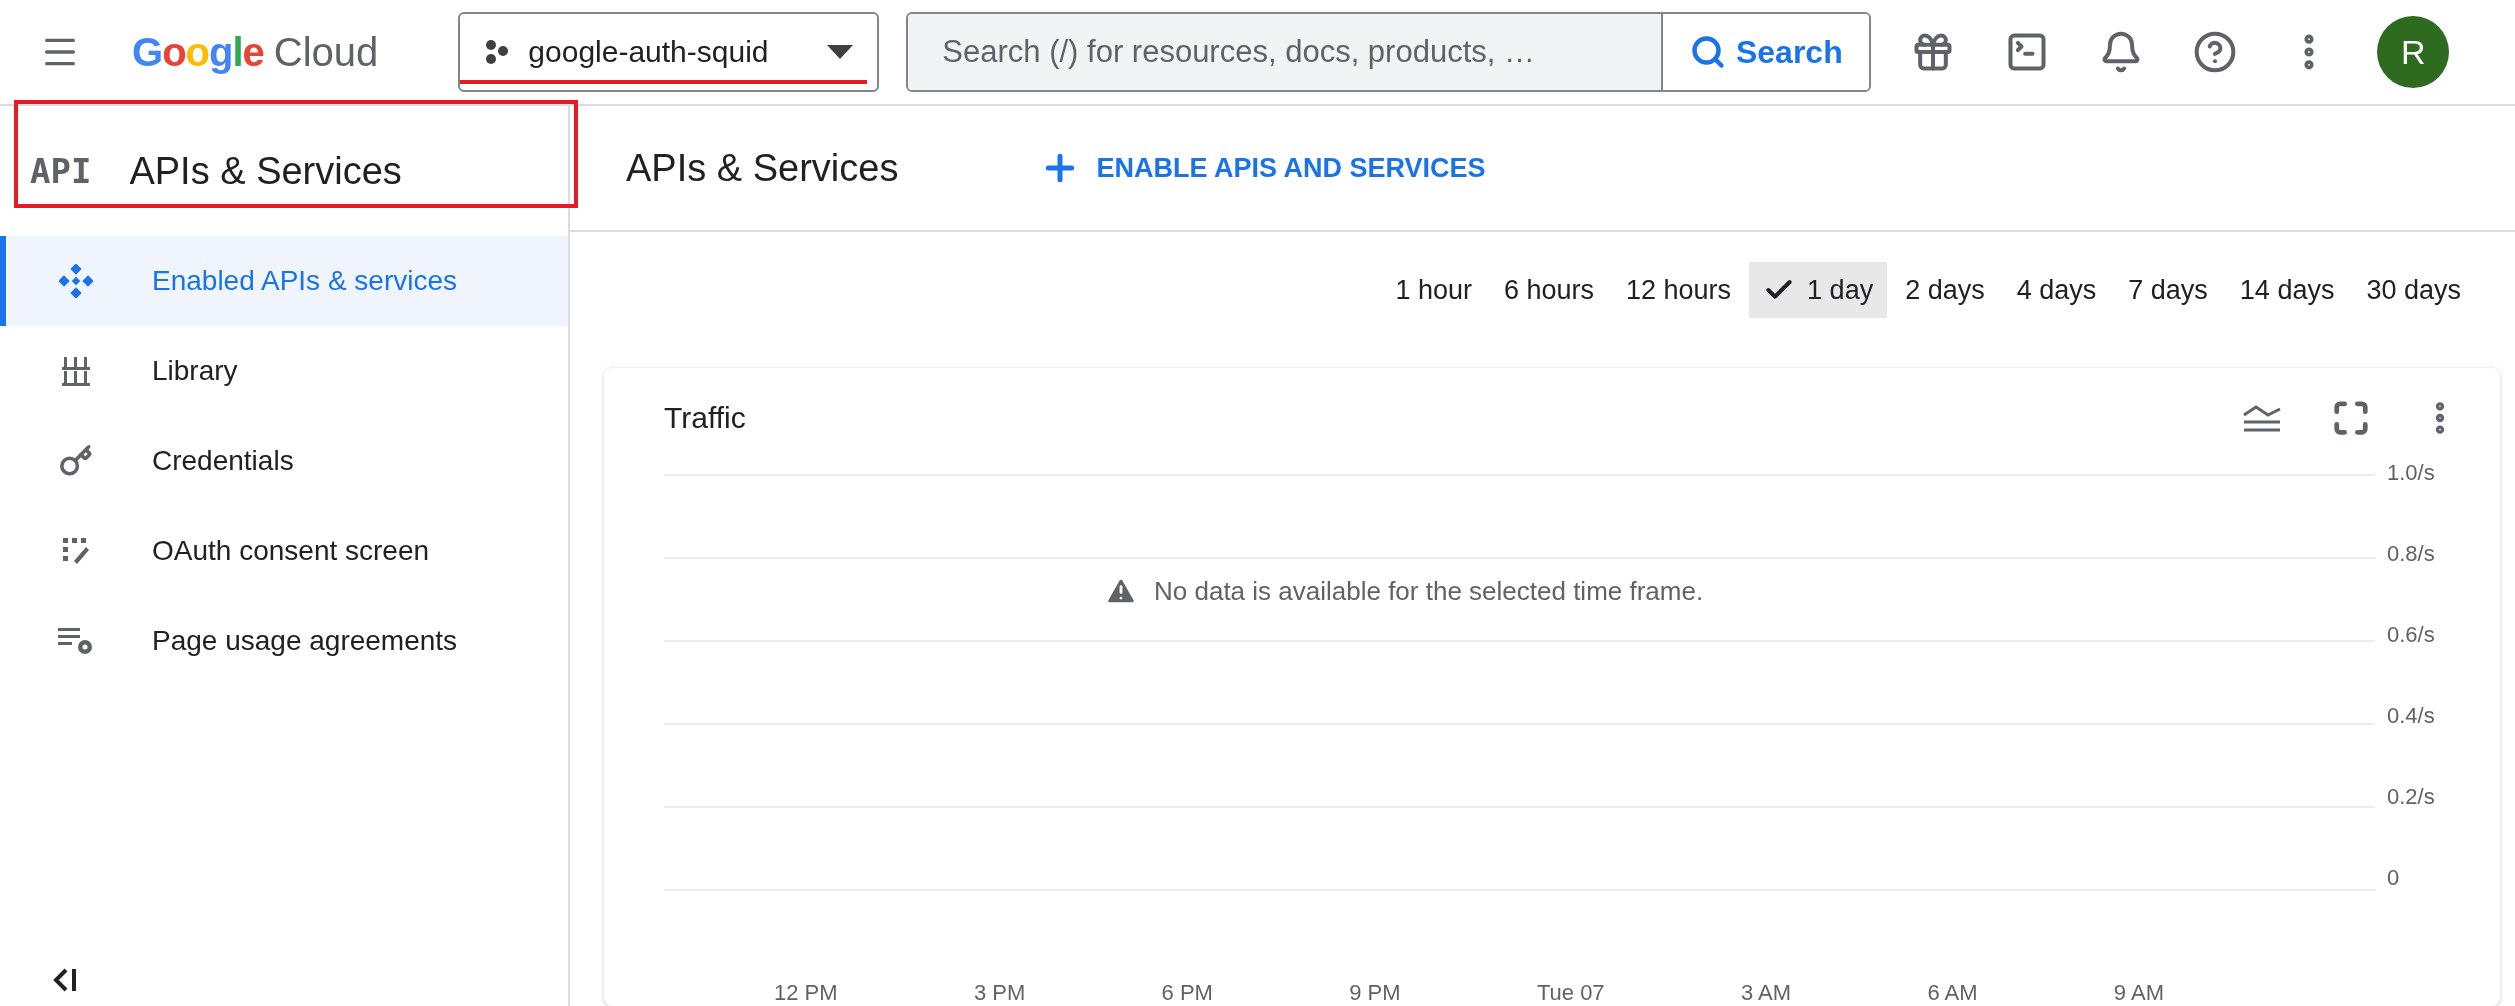  I want to click on user-avatar: R, so click(2413, 52).